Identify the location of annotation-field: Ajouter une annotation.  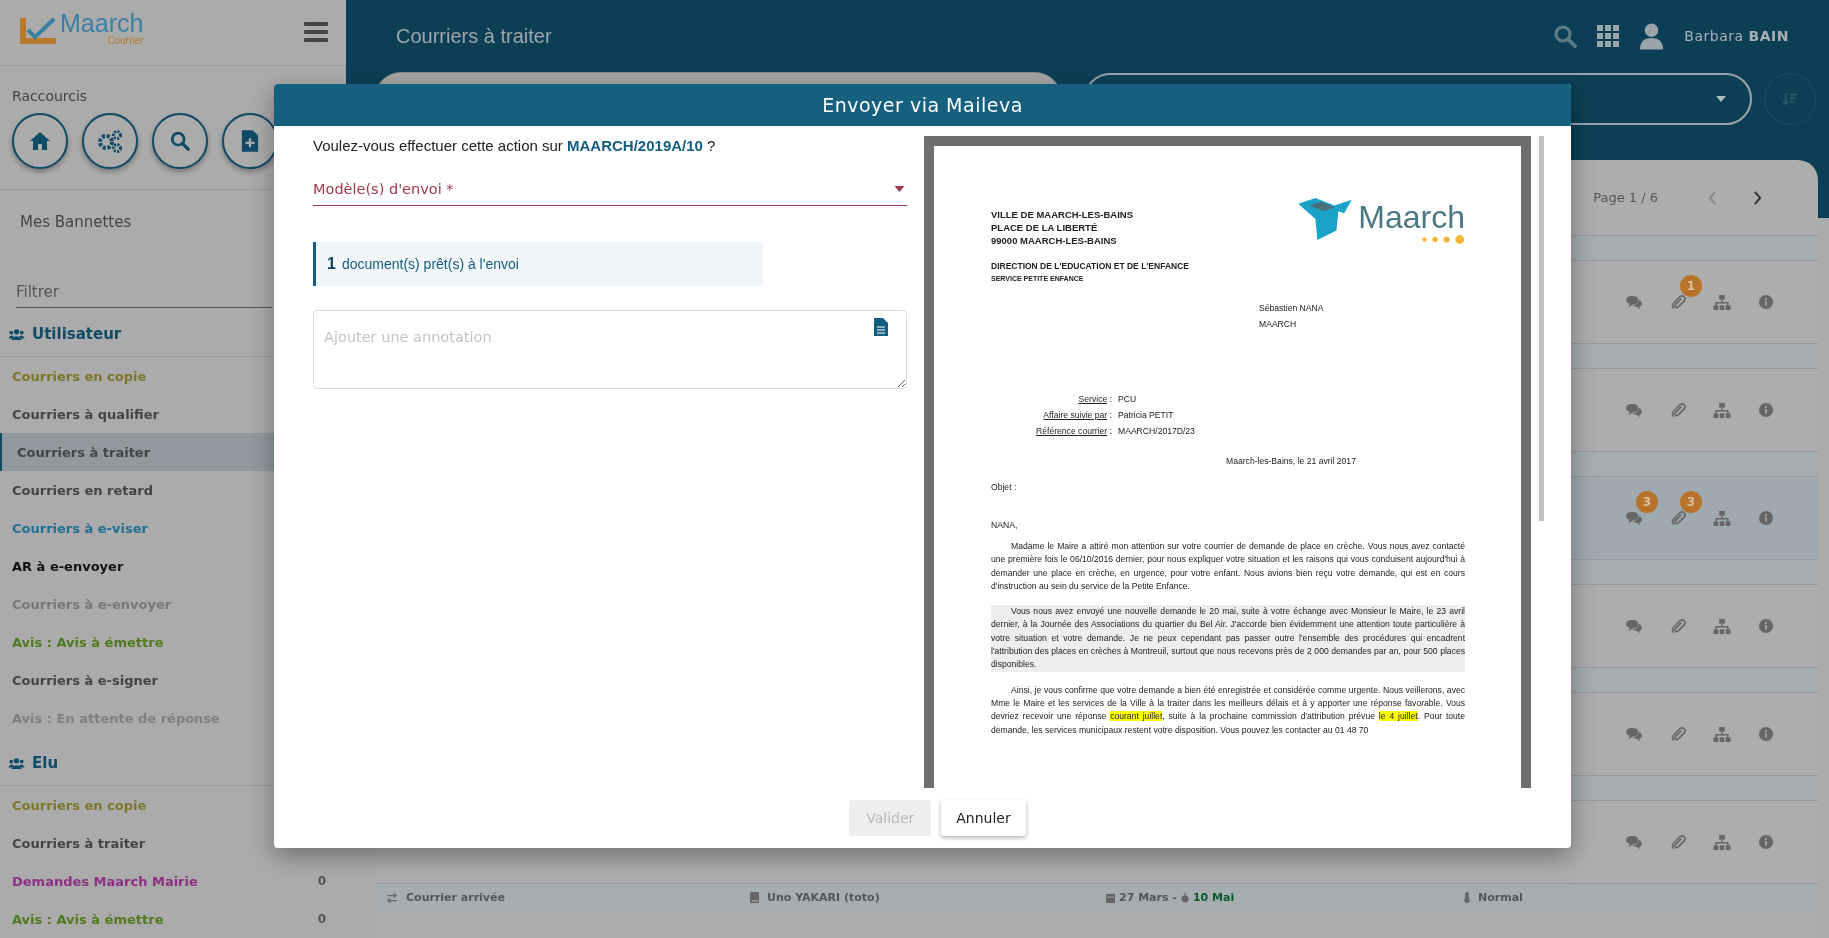
(610, 349).